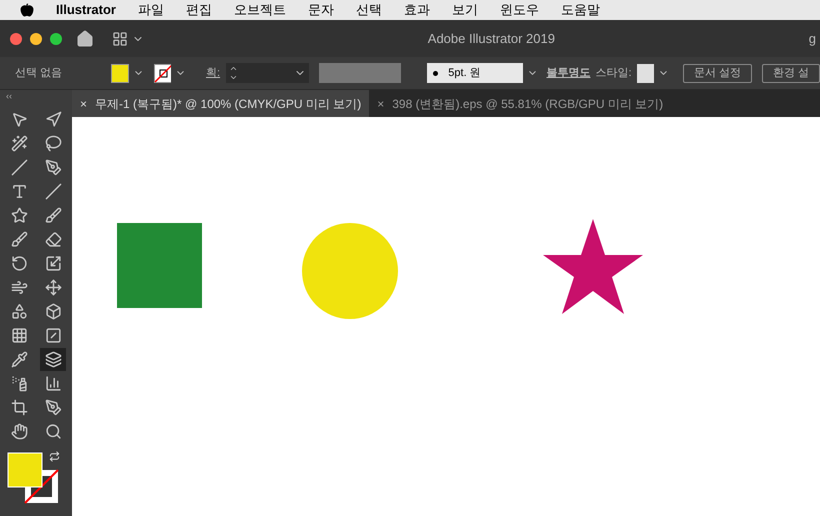 This screenshot has height=516, width=820. I want to click on toolbar-button: 환경 설, so click(791, 73).